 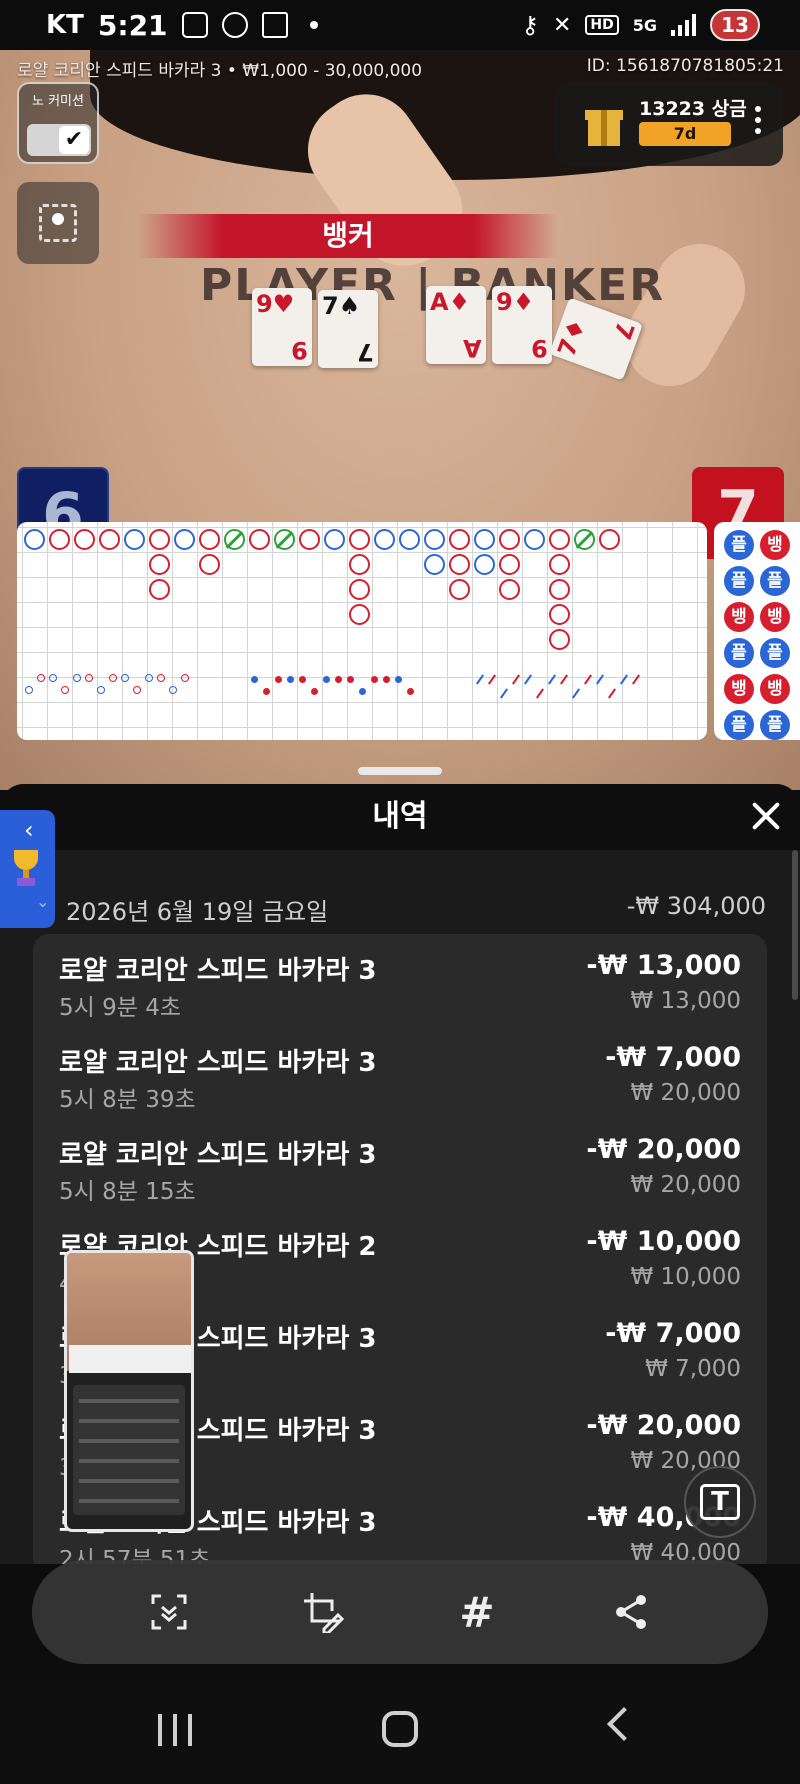 I want to click on player-prediction: 플, so click(x=739, y=581).